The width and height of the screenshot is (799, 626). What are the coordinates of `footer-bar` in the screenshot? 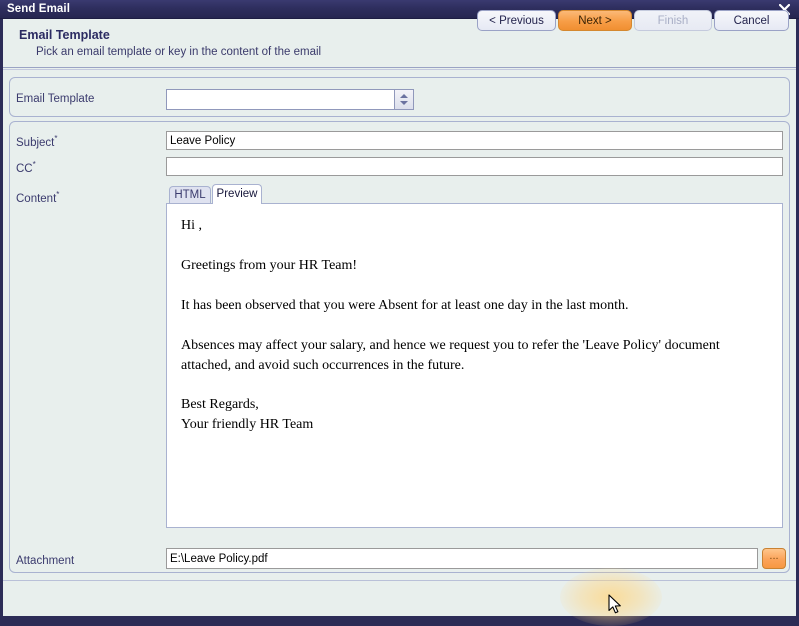 It's located at (399, 598).